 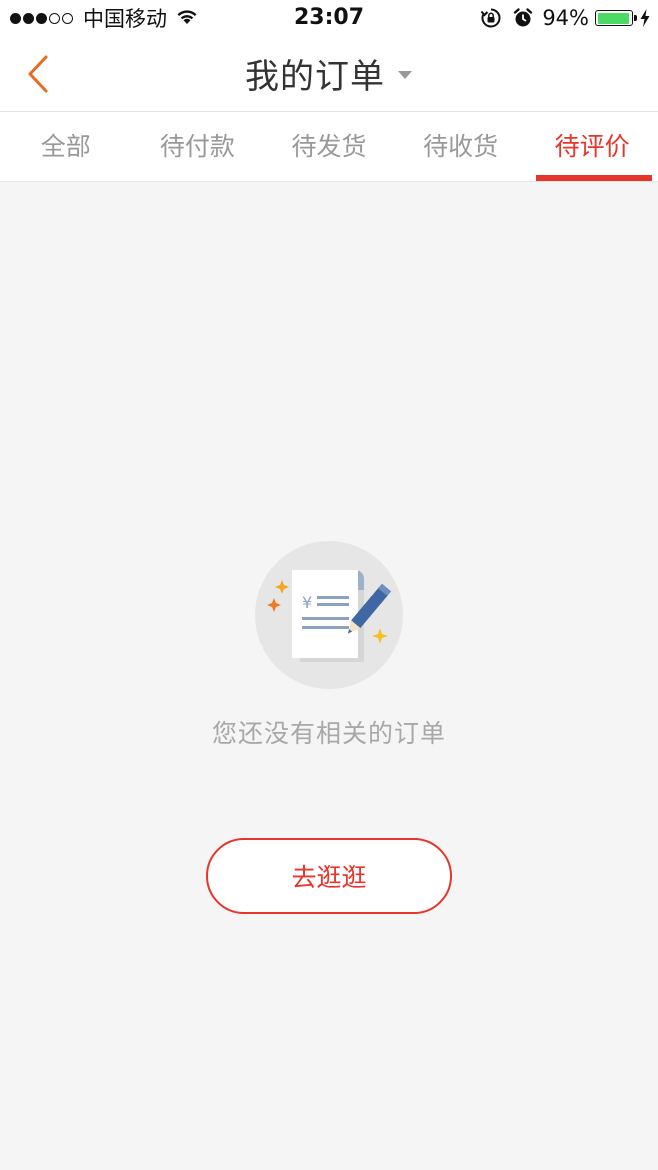 I want to click on page-title: 我的订单, so click(x=315, y=76).